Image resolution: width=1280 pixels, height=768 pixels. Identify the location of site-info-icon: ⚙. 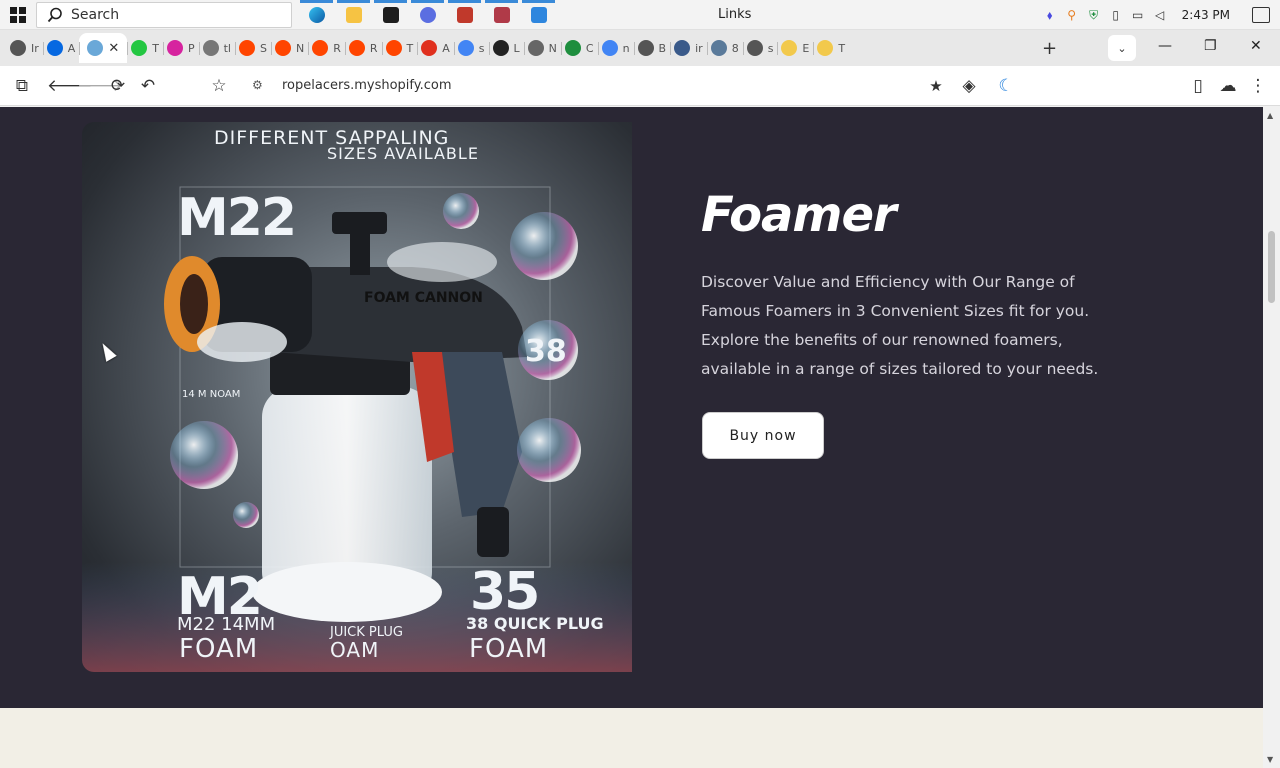
(257, 85).